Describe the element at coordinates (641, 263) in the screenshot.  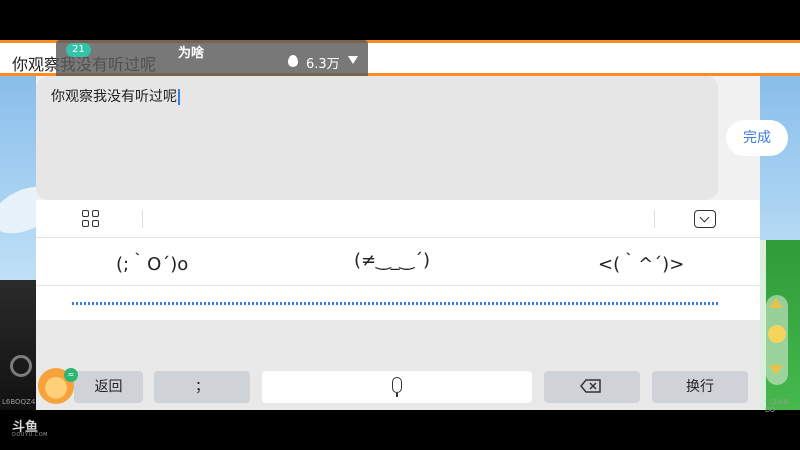
I see `emoticon-item: <(｀^´)>` at that location.